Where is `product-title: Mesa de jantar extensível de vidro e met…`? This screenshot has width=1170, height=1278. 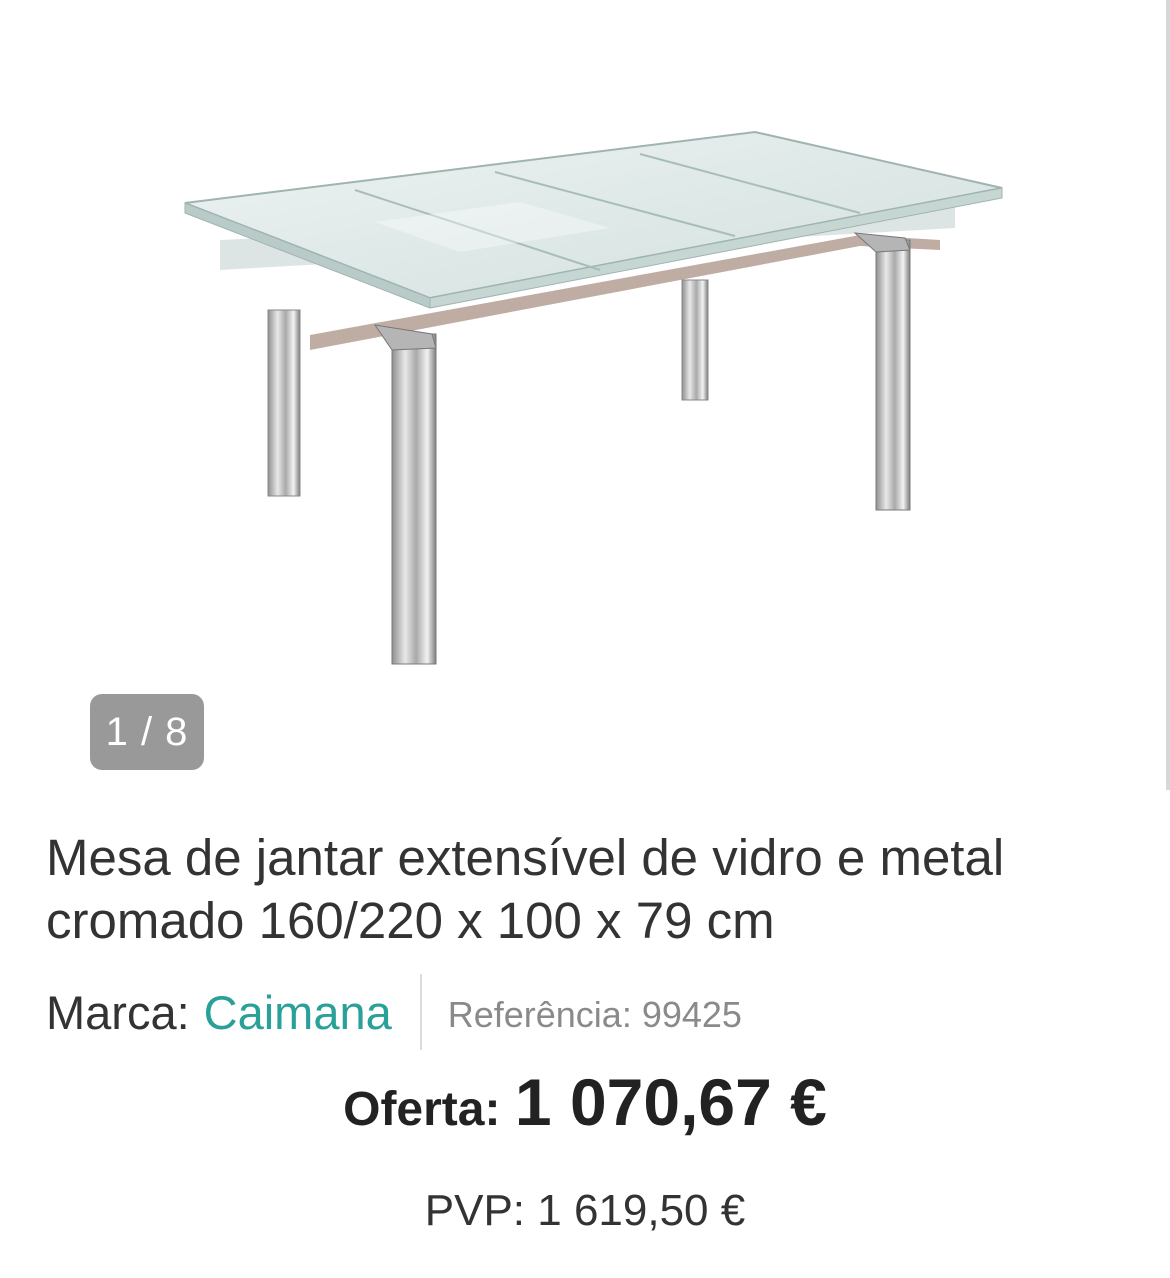 product-title: Mesa de jantar extensível de vidro e met… is located at coordinates (525, 889).